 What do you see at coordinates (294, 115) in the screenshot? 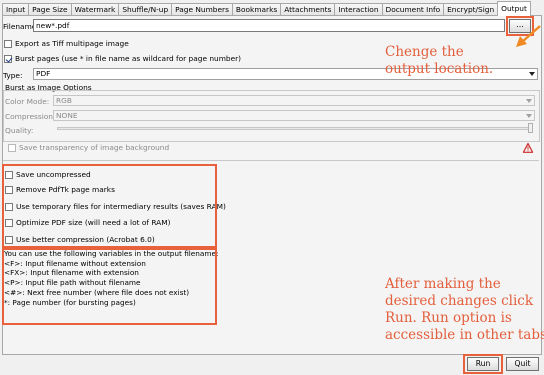
I see `compression-select: NONE` at bounding box center [294, 115].